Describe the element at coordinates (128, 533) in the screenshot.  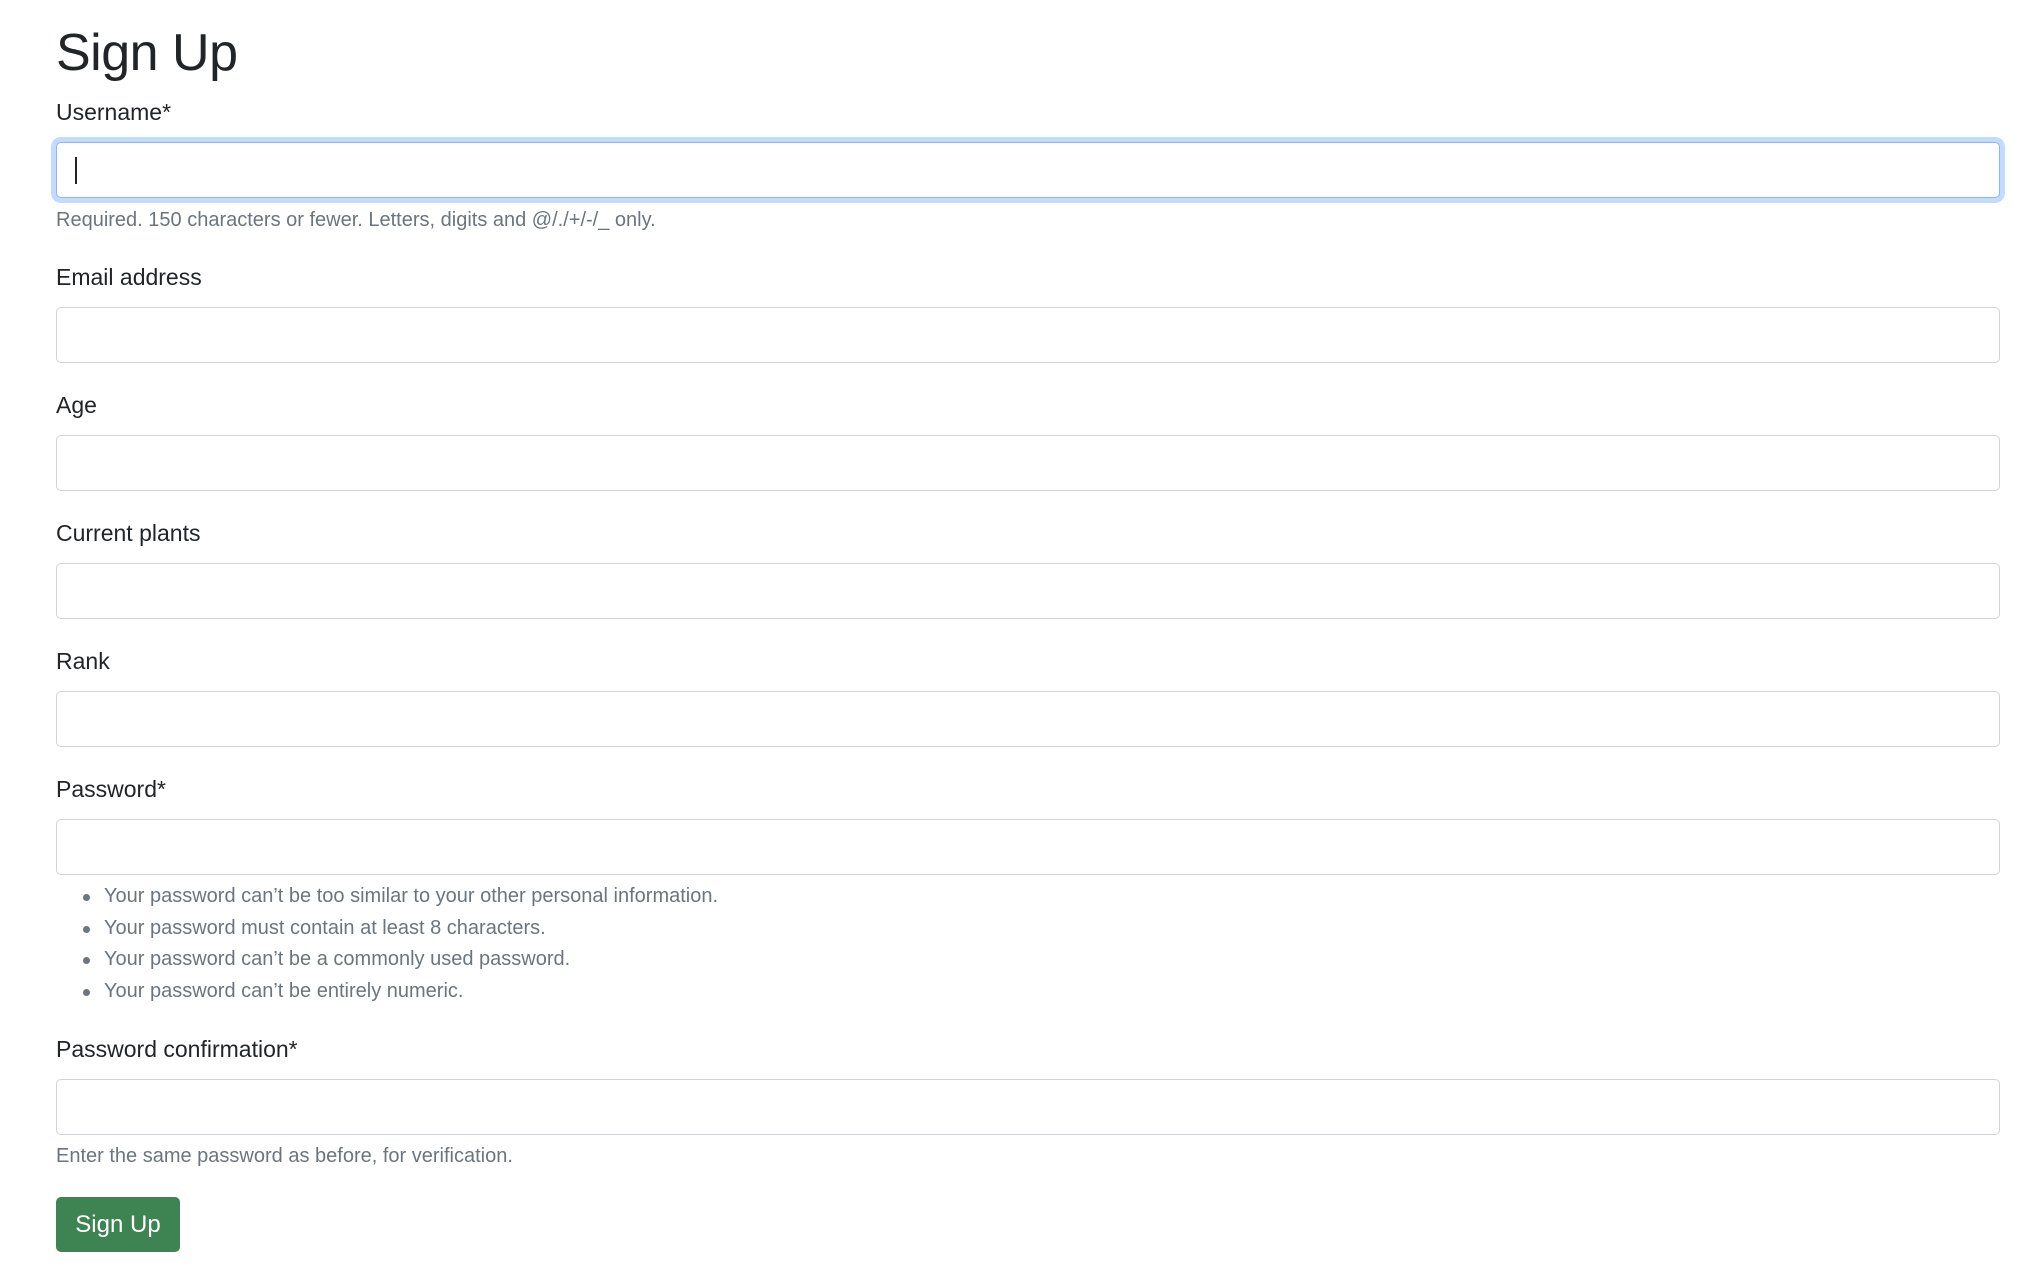
I see `current-plants-label: Current plants` at that location.